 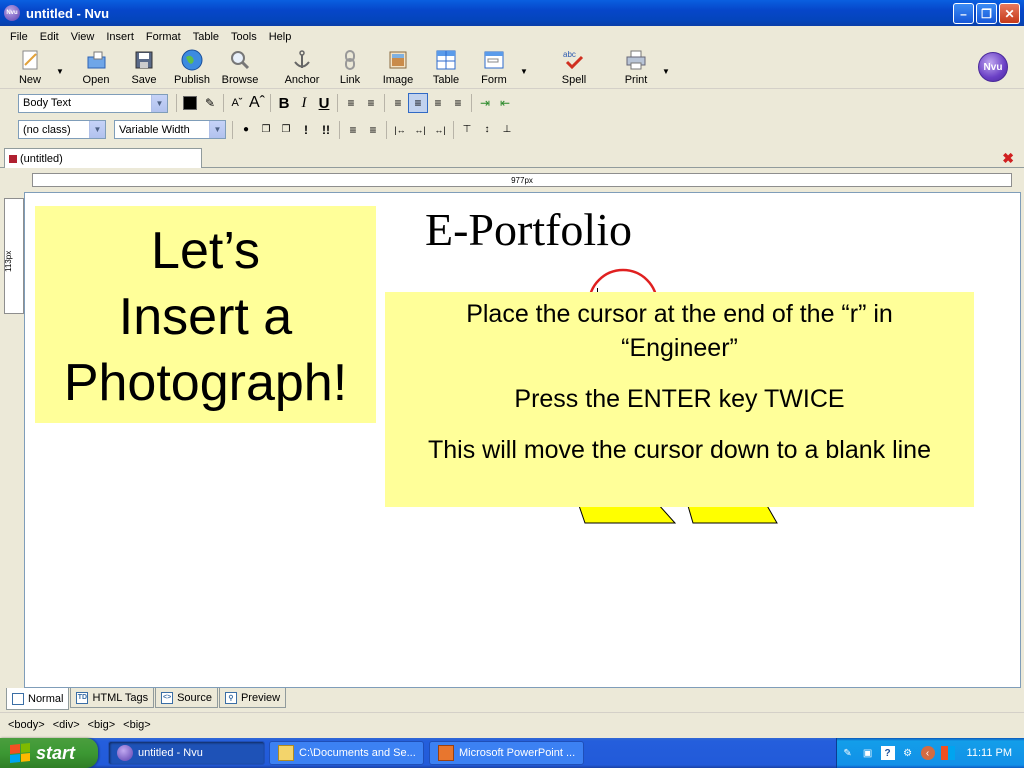 What do you see at coordinates (163, 37) in the screenshot?
I see `menu-format: Format` at bounding box center [163, 37].